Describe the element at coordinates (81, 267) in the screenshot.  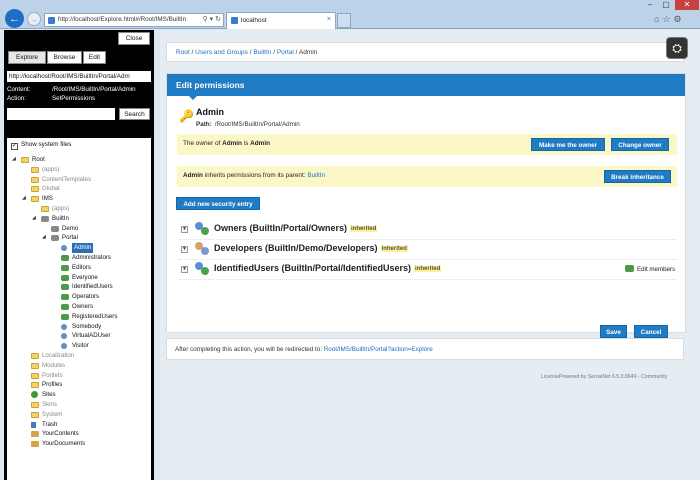
I see `tree-node-label: Editors` at that location.